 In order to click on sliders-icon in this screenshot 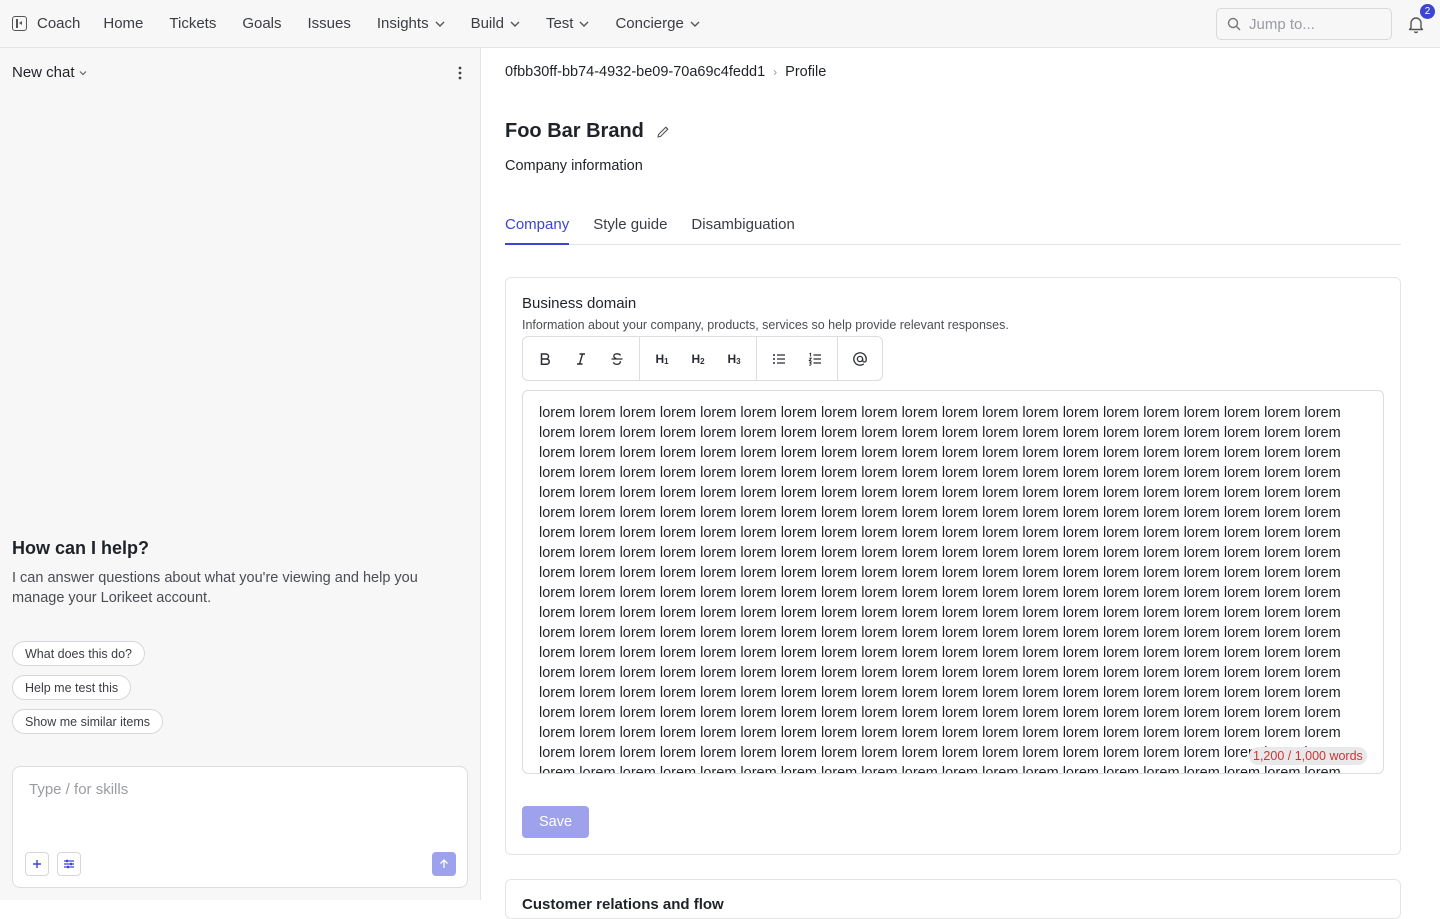, I will do `click(69, 864)`.